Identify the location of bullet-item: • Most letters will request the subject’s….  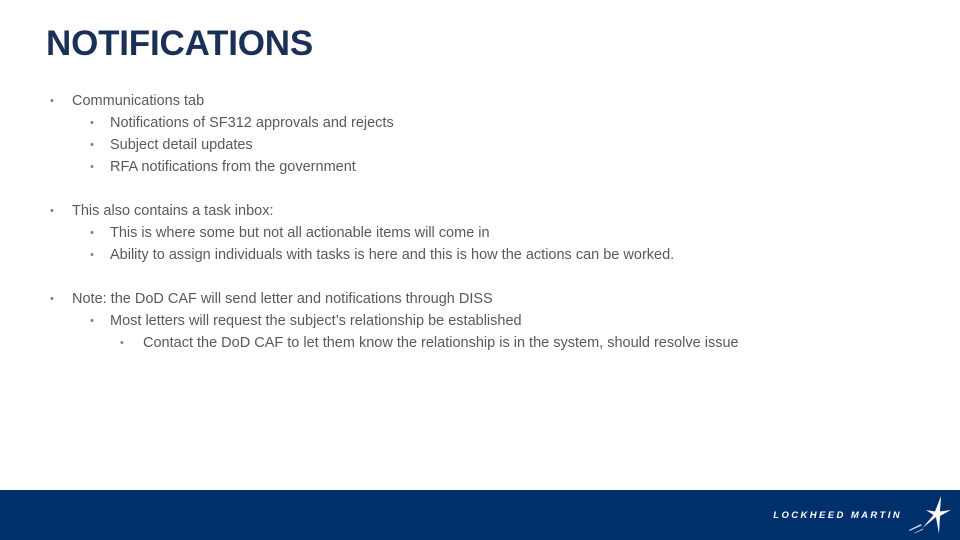
(486, 321).